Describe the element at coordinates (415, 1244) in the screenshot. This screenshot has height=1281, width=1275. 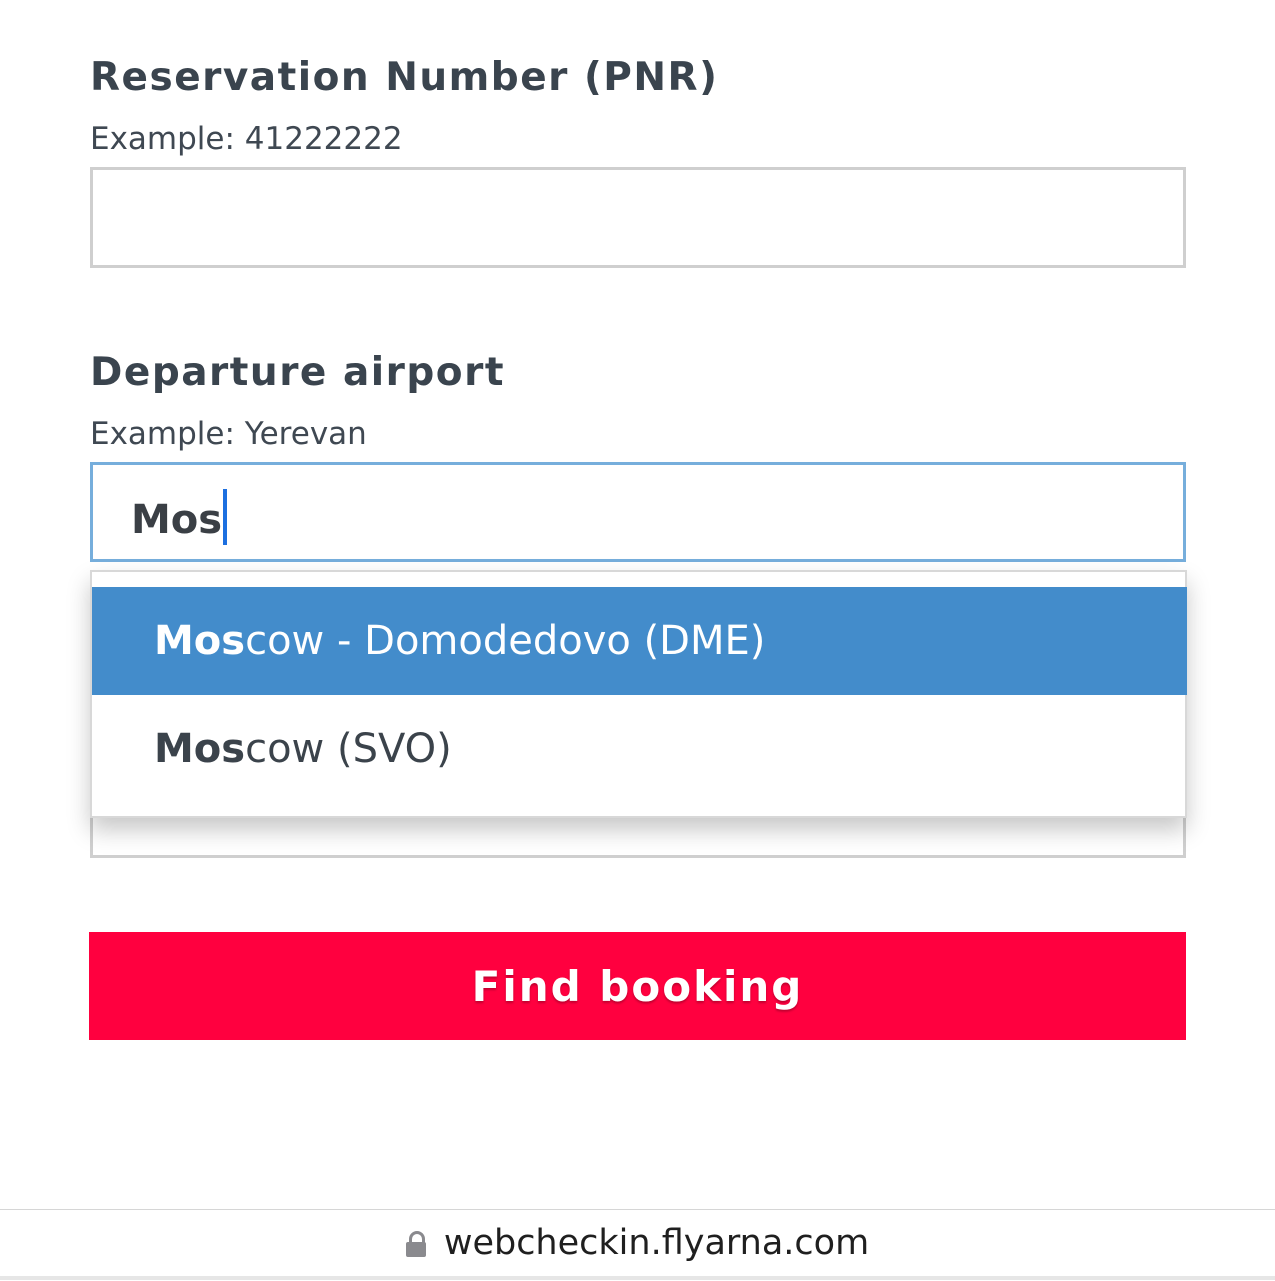
I see `lock-icon` at that location.